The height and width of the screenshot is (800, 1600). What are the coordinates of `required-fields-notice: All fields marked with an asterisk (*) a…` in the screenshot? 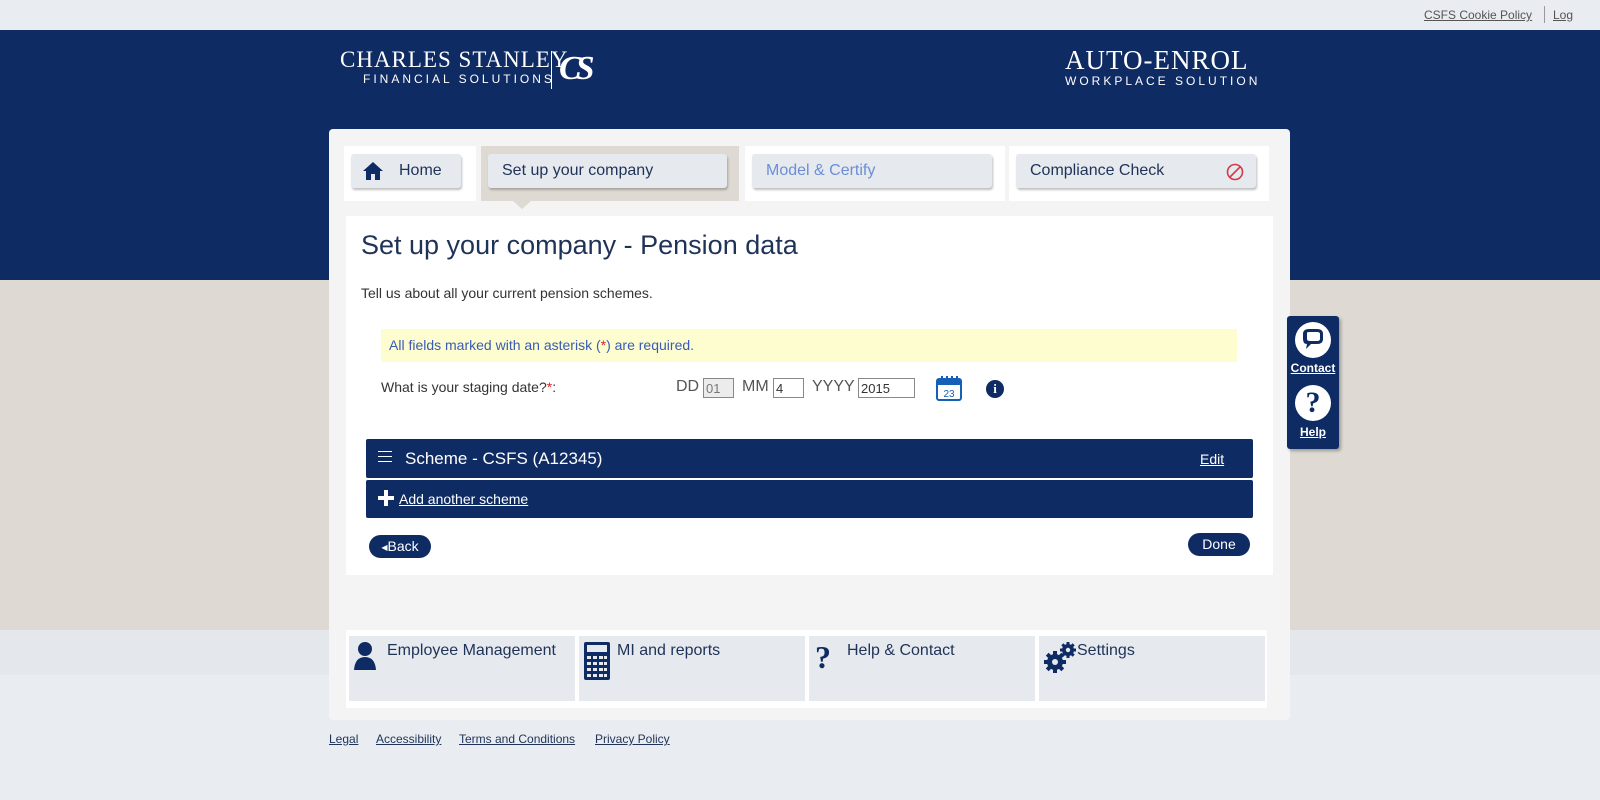 It's located at (809, 345).